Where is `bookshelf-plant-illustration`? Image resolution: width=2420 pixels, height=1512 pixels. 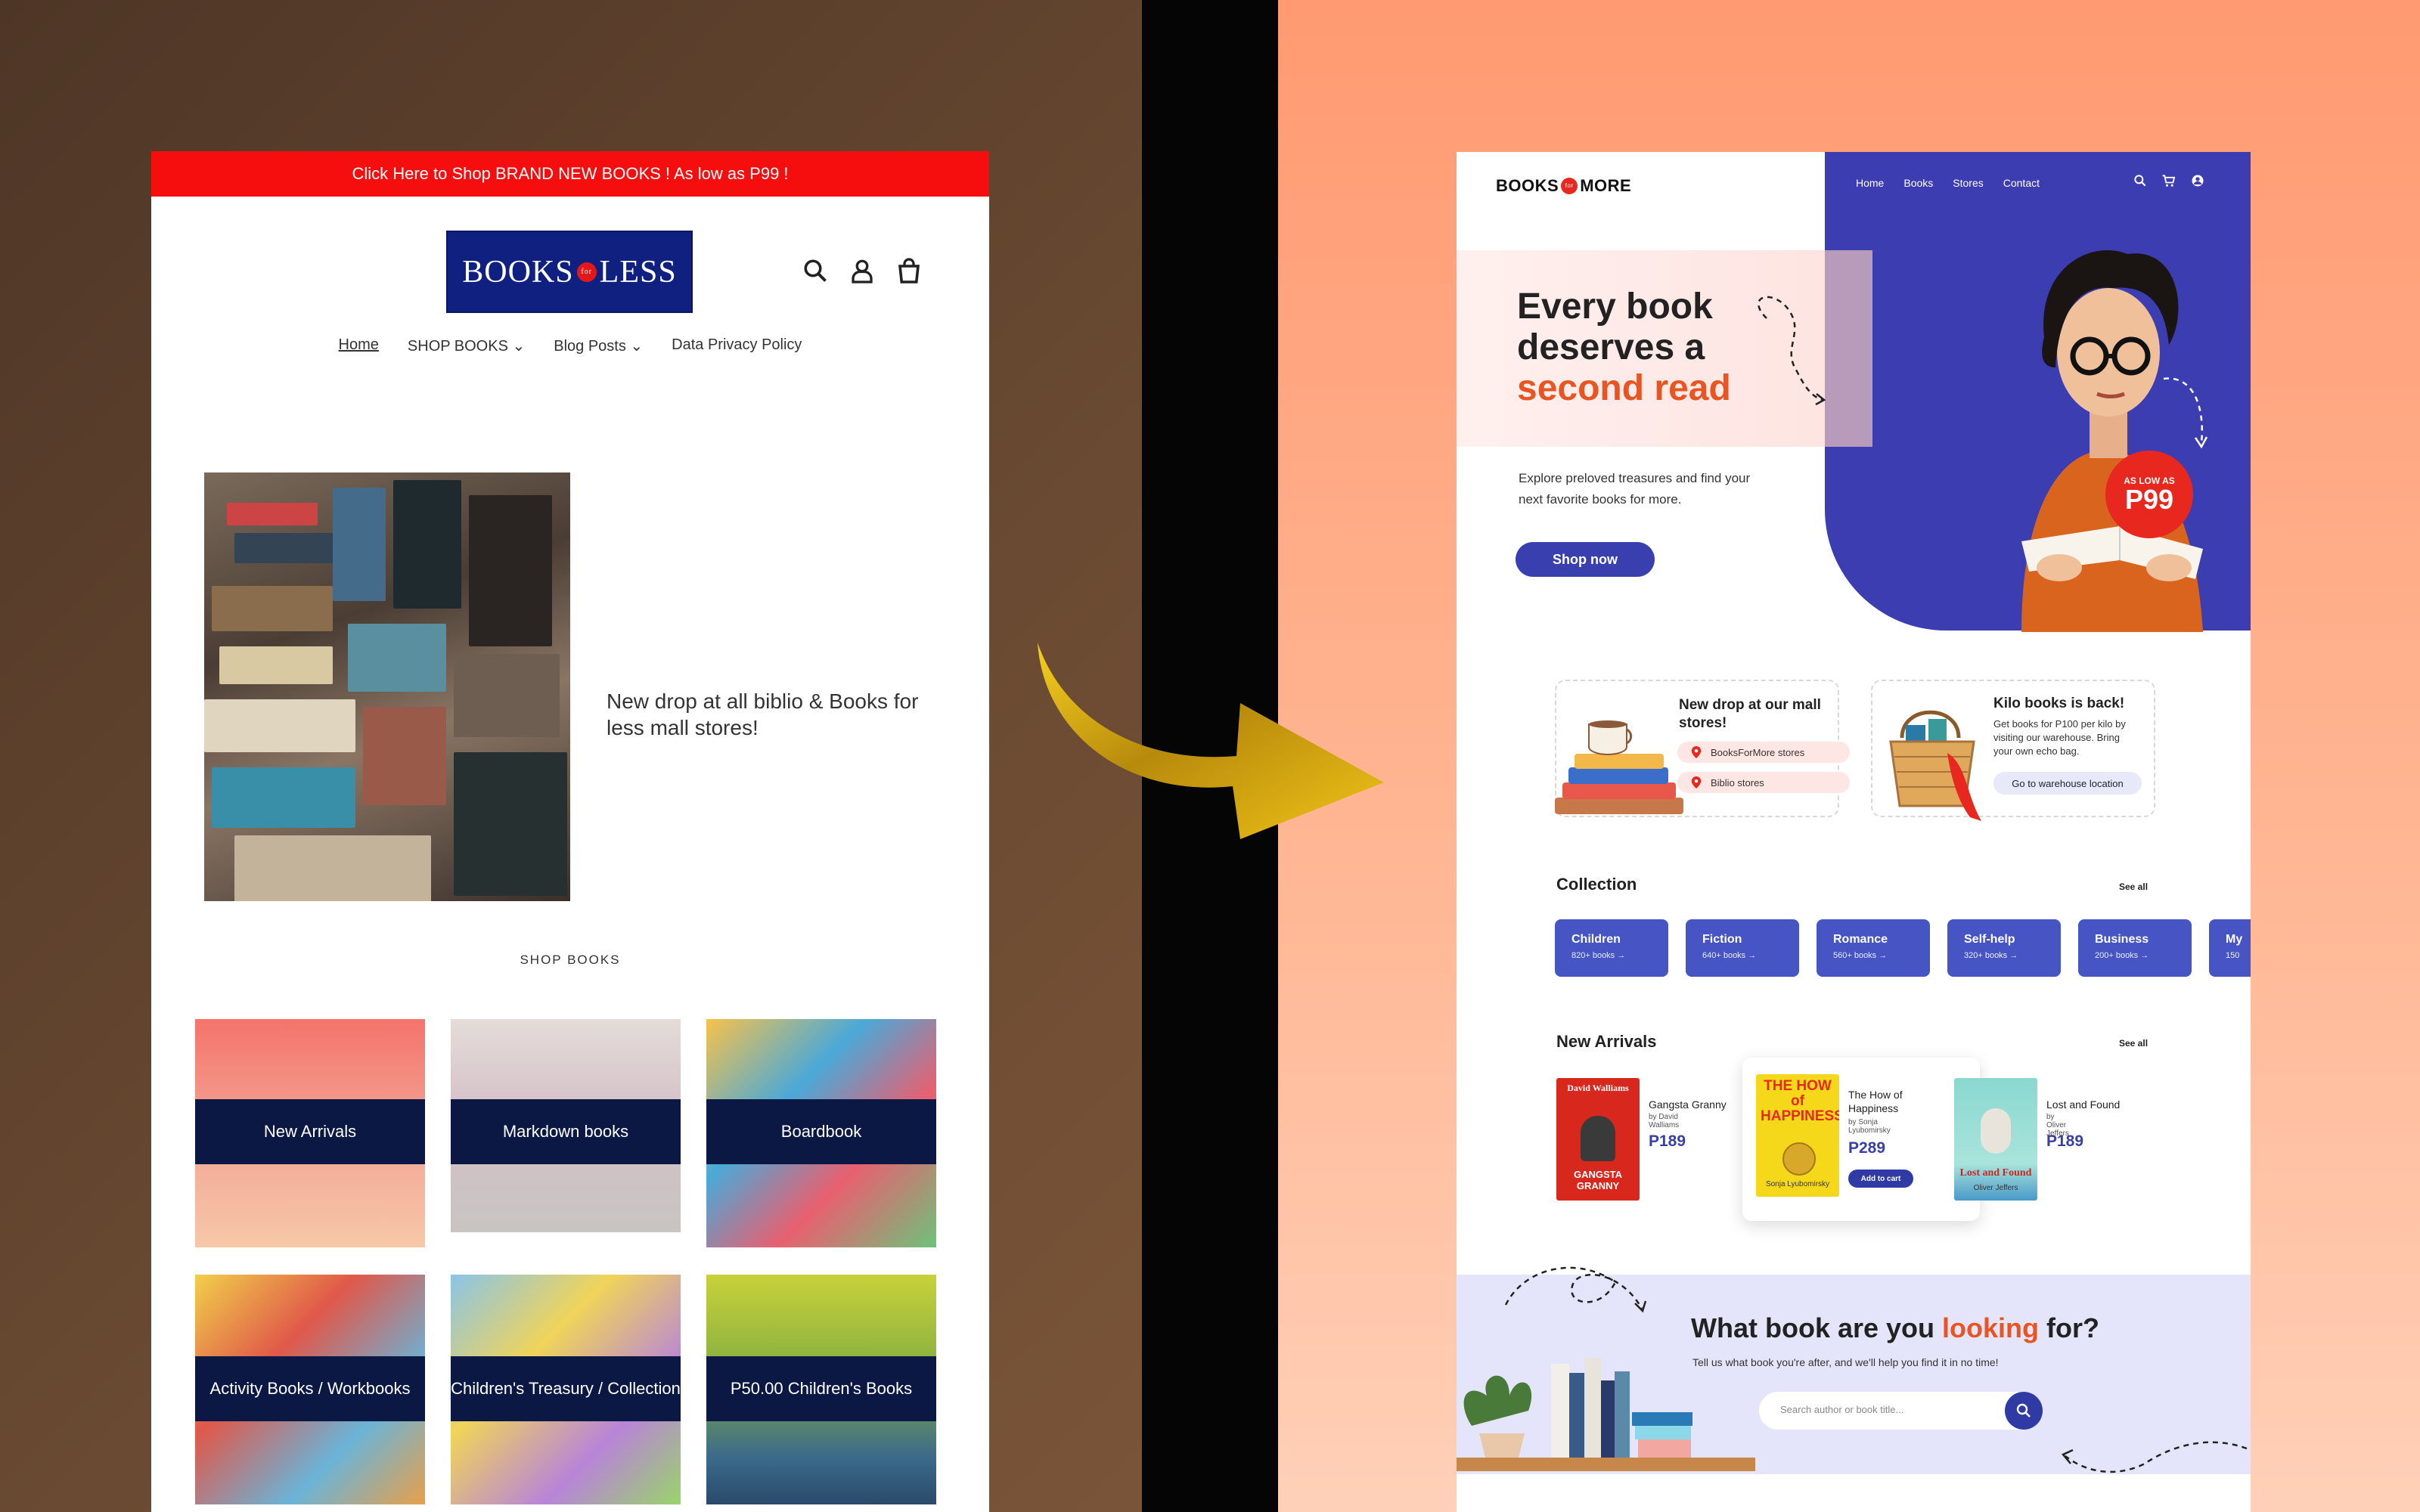 bookshelf-plant-illustration is located at coordinates (1606, 1414).